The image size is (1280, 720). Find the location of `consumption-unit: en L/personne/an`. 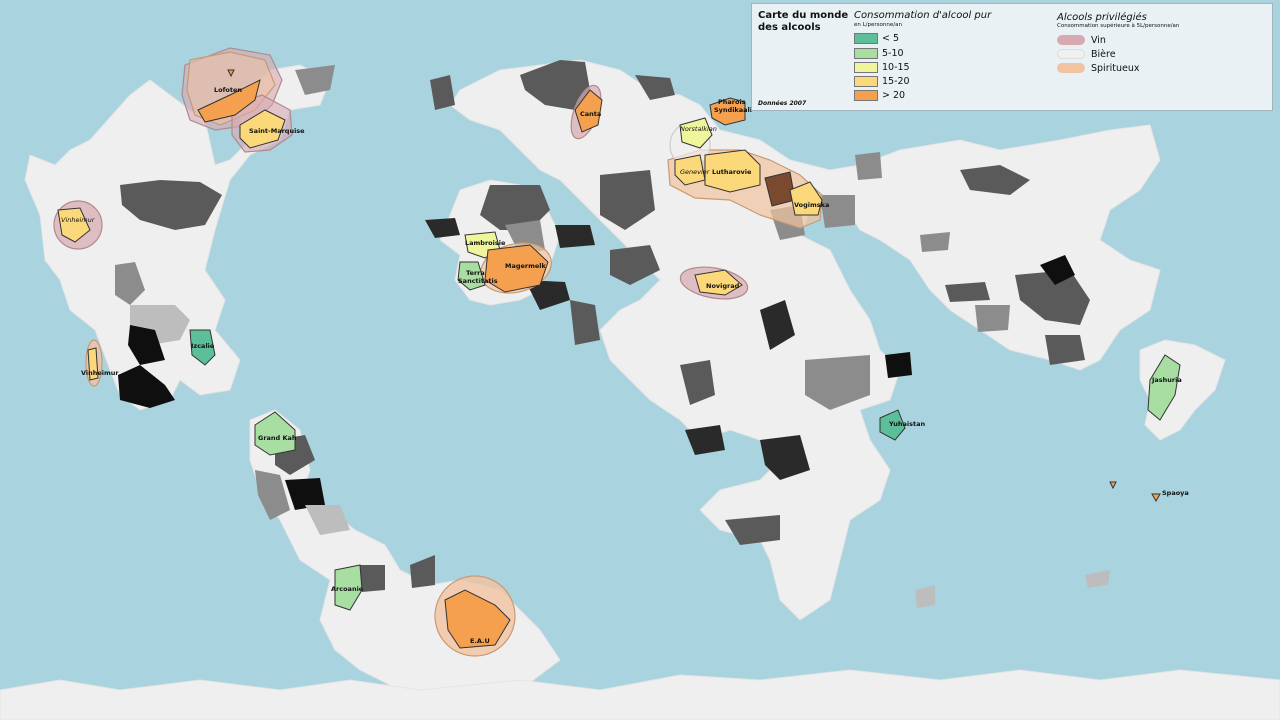

consumption-unit: en L/personne/an is located at coordinates (878, 25).